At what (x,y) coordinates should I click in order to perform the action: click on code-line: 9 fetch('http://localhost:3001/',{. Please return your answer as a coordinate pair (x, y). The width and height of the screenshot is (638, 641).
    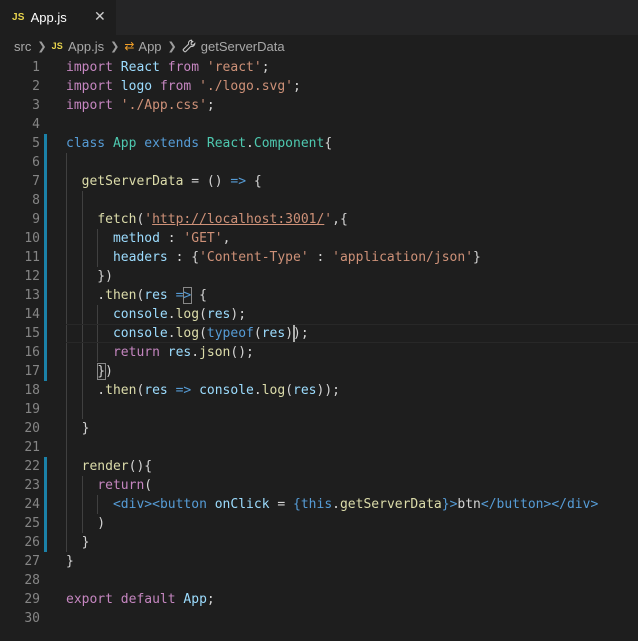
    Looking at the image, I should click on (319, 219).